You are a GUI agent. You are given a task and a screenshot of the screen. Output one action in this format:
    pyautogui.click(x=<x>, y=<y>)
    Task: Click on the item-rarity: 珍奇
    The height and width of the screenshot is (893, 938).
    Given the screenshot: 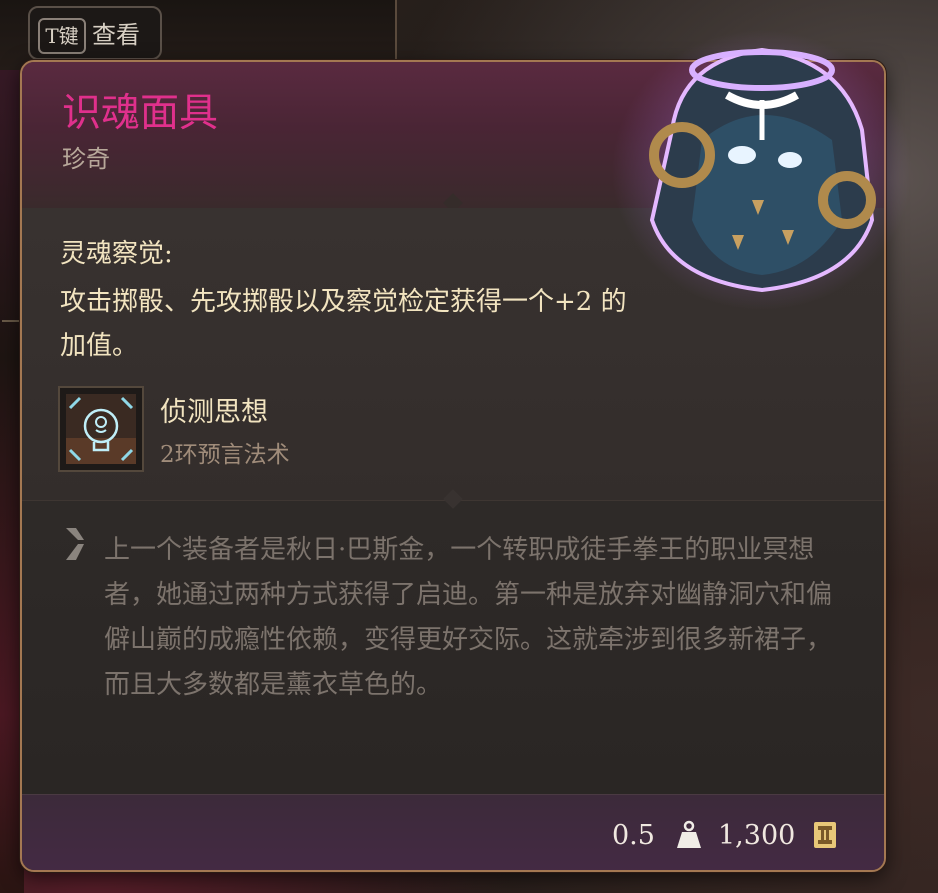 What is the action you would take?
    pyautogui.click(x=86, y=159)
    